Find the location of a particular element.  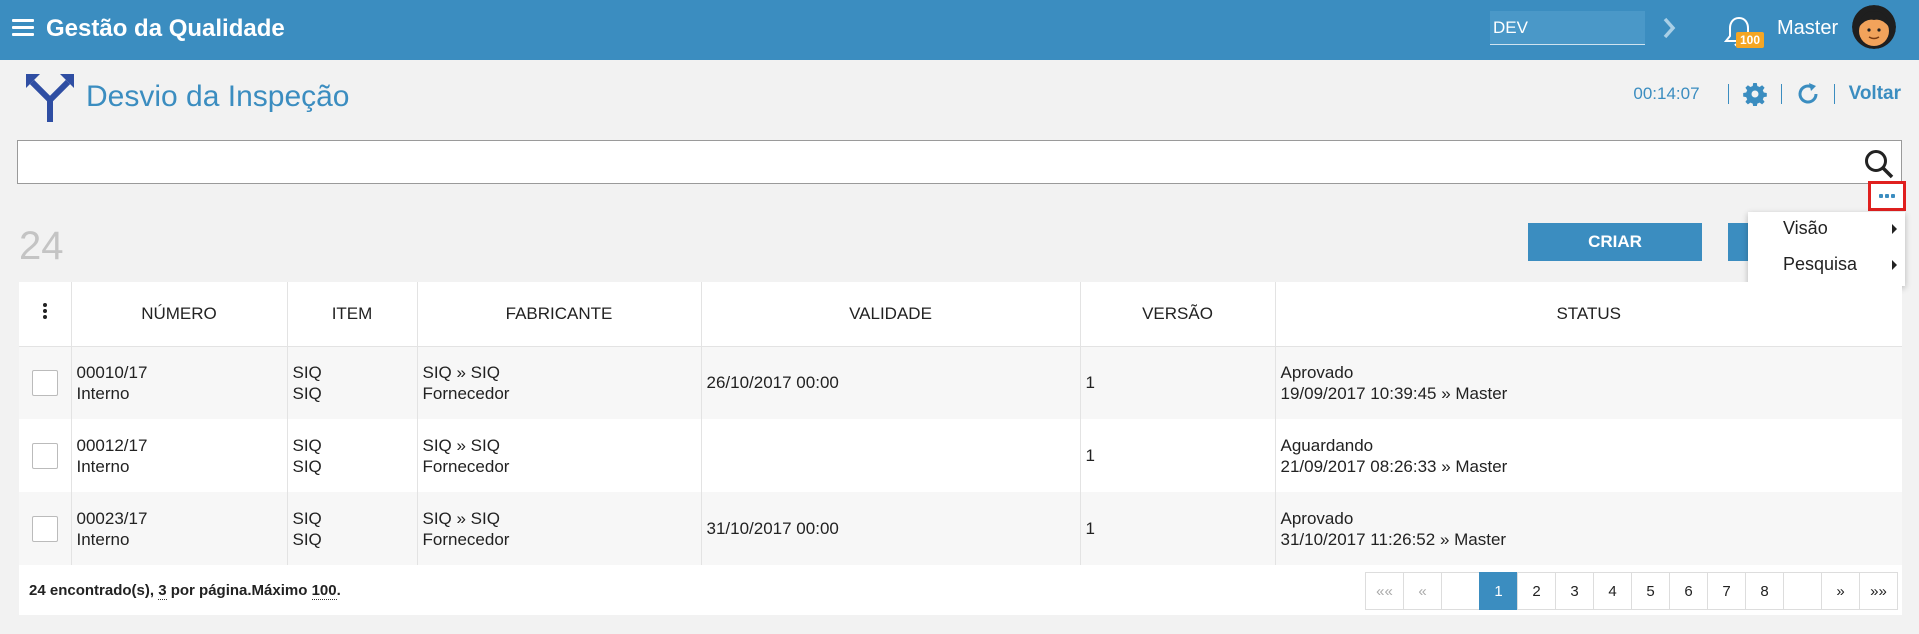

next-page-button: » is located at coordinates (1840, 591).